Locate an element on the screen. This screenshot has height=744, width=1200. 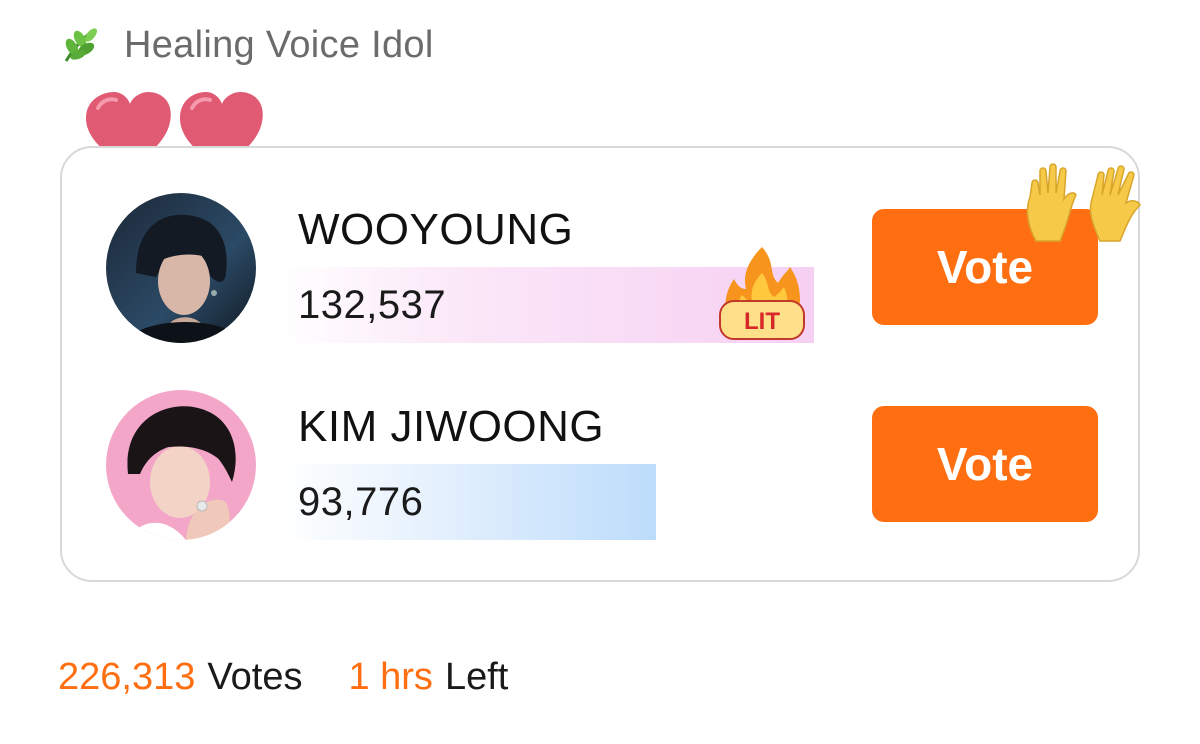
svg-text: LIT is located at coordinates (762, 321).